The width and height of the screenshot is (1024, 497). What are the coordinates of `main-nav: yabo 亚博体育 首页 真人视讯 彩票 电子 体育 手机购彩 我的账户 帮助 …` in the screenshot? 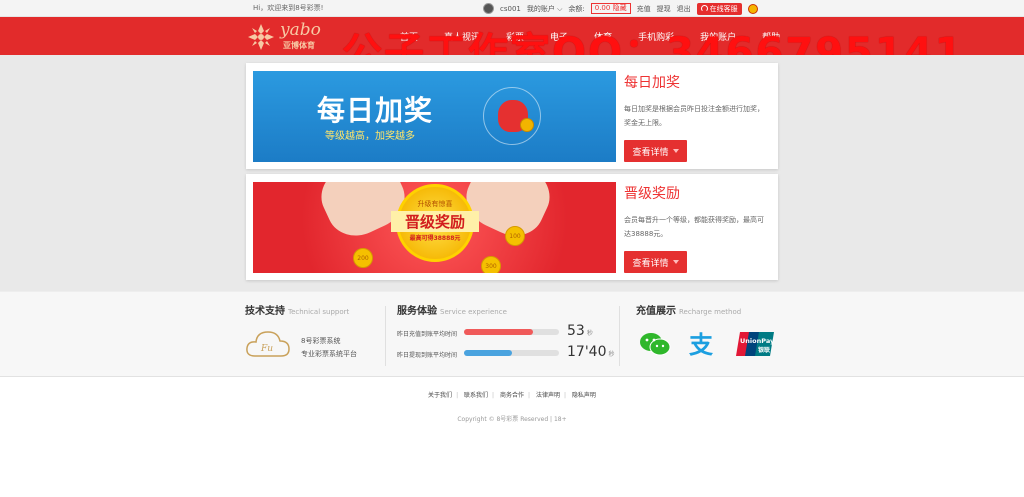 It's located at (512, 46).